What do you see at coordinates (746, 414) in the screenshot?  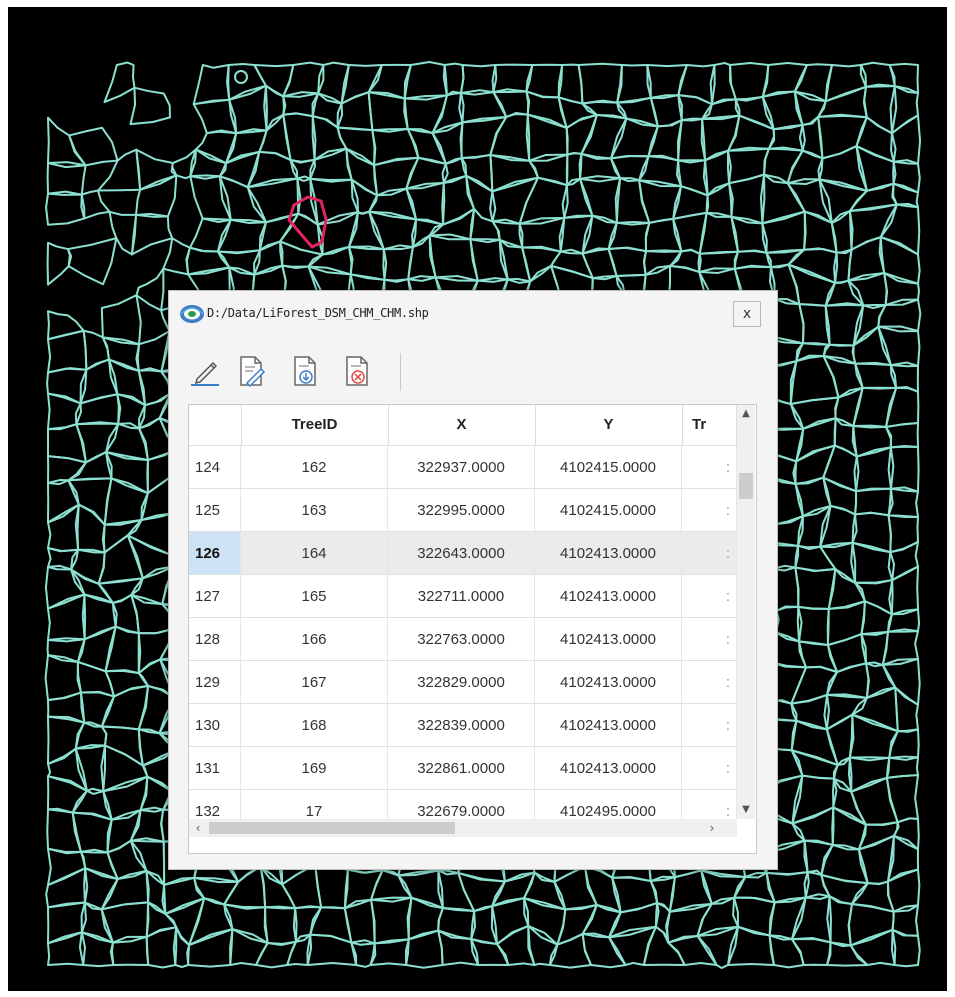 I see `scroll-up-arrow-icon: ▲` at bounding box center [746, 414].